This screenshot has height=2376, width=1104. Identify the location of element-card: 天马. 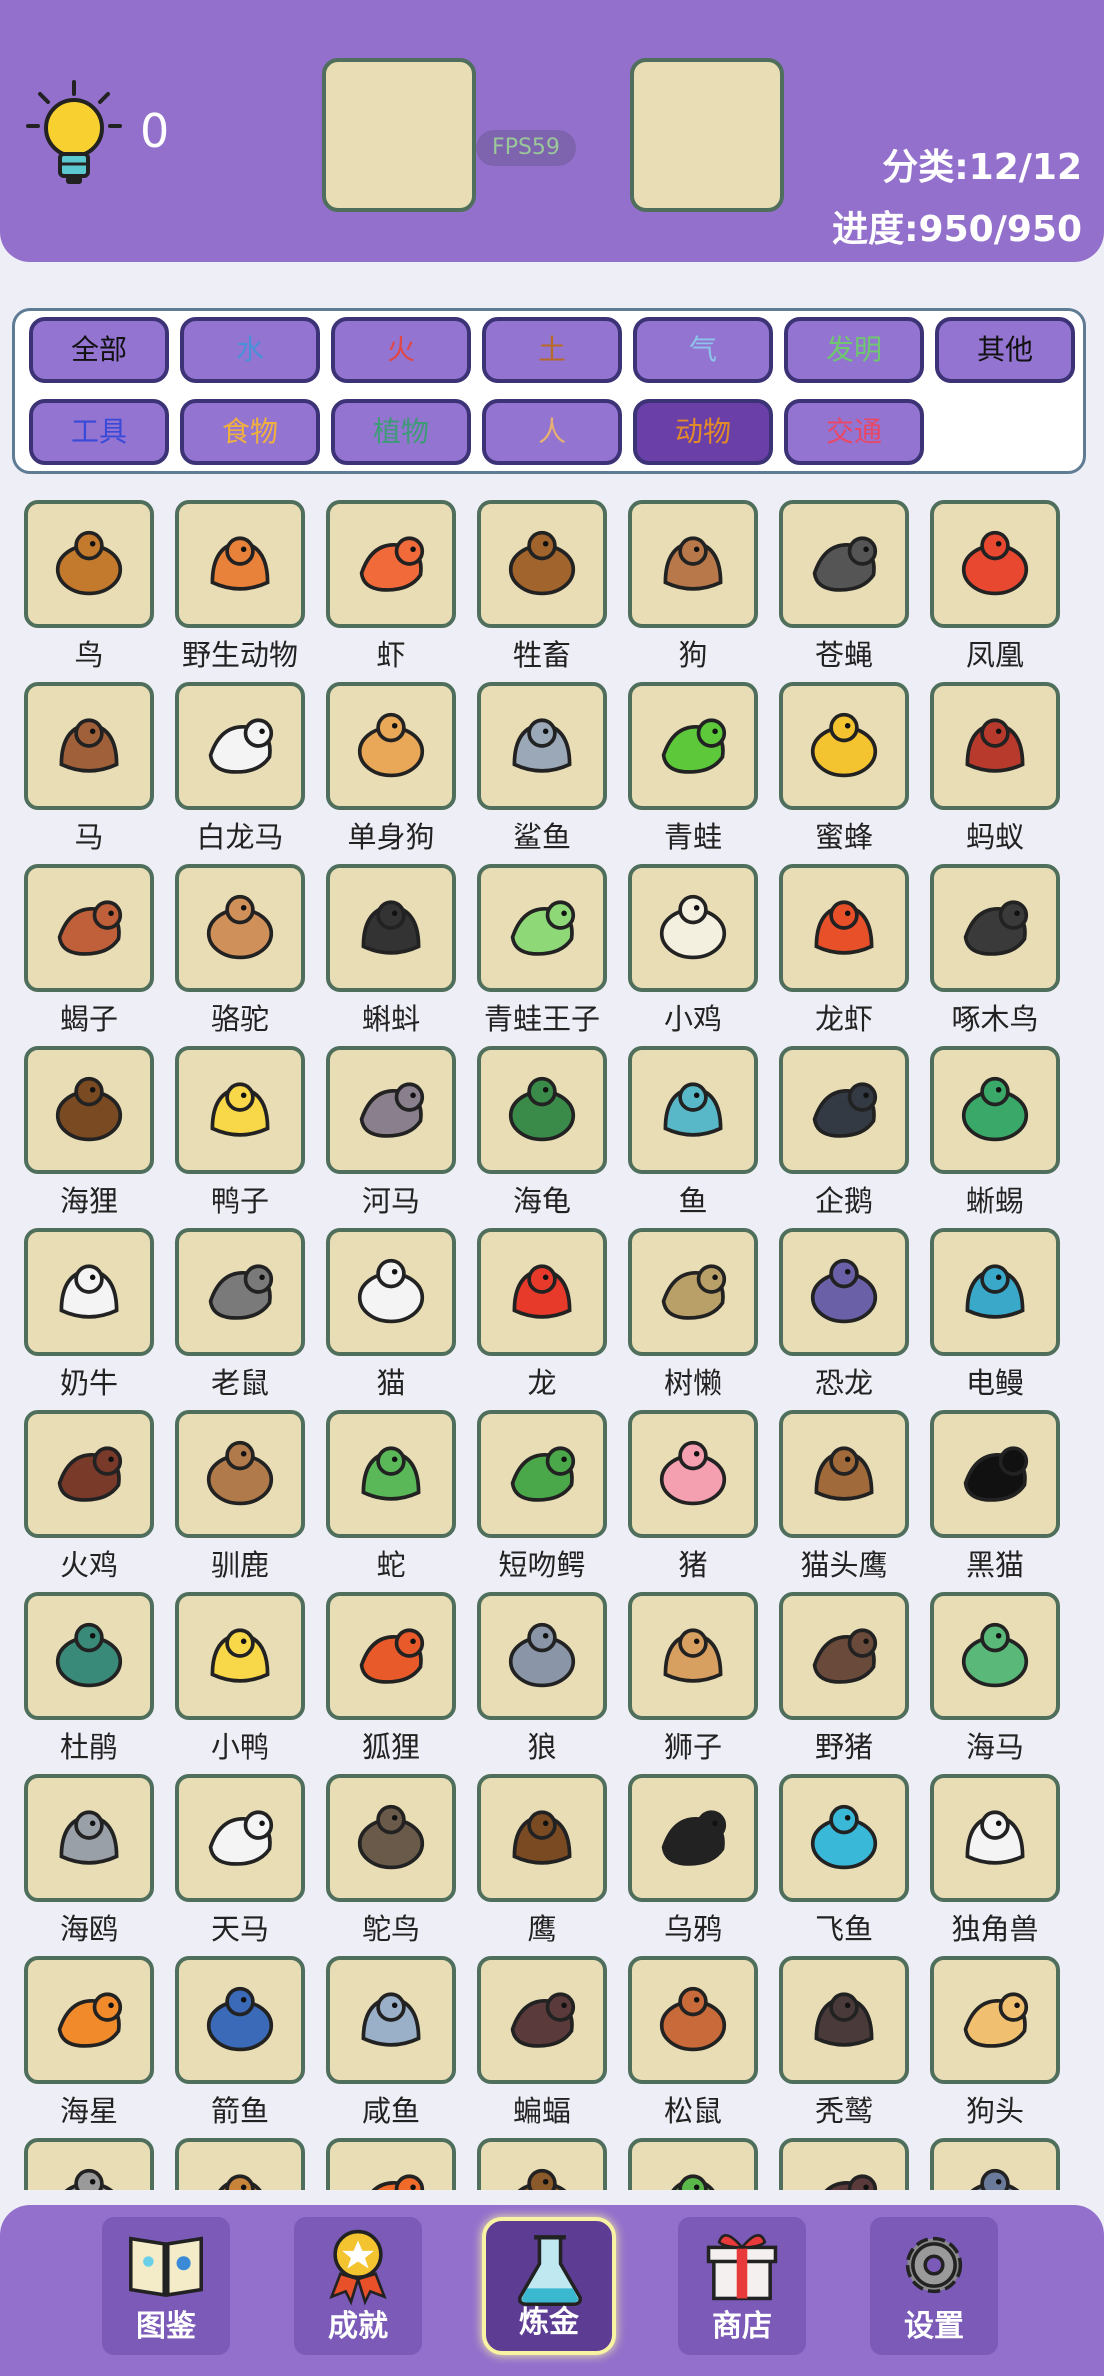
(240, 1855).